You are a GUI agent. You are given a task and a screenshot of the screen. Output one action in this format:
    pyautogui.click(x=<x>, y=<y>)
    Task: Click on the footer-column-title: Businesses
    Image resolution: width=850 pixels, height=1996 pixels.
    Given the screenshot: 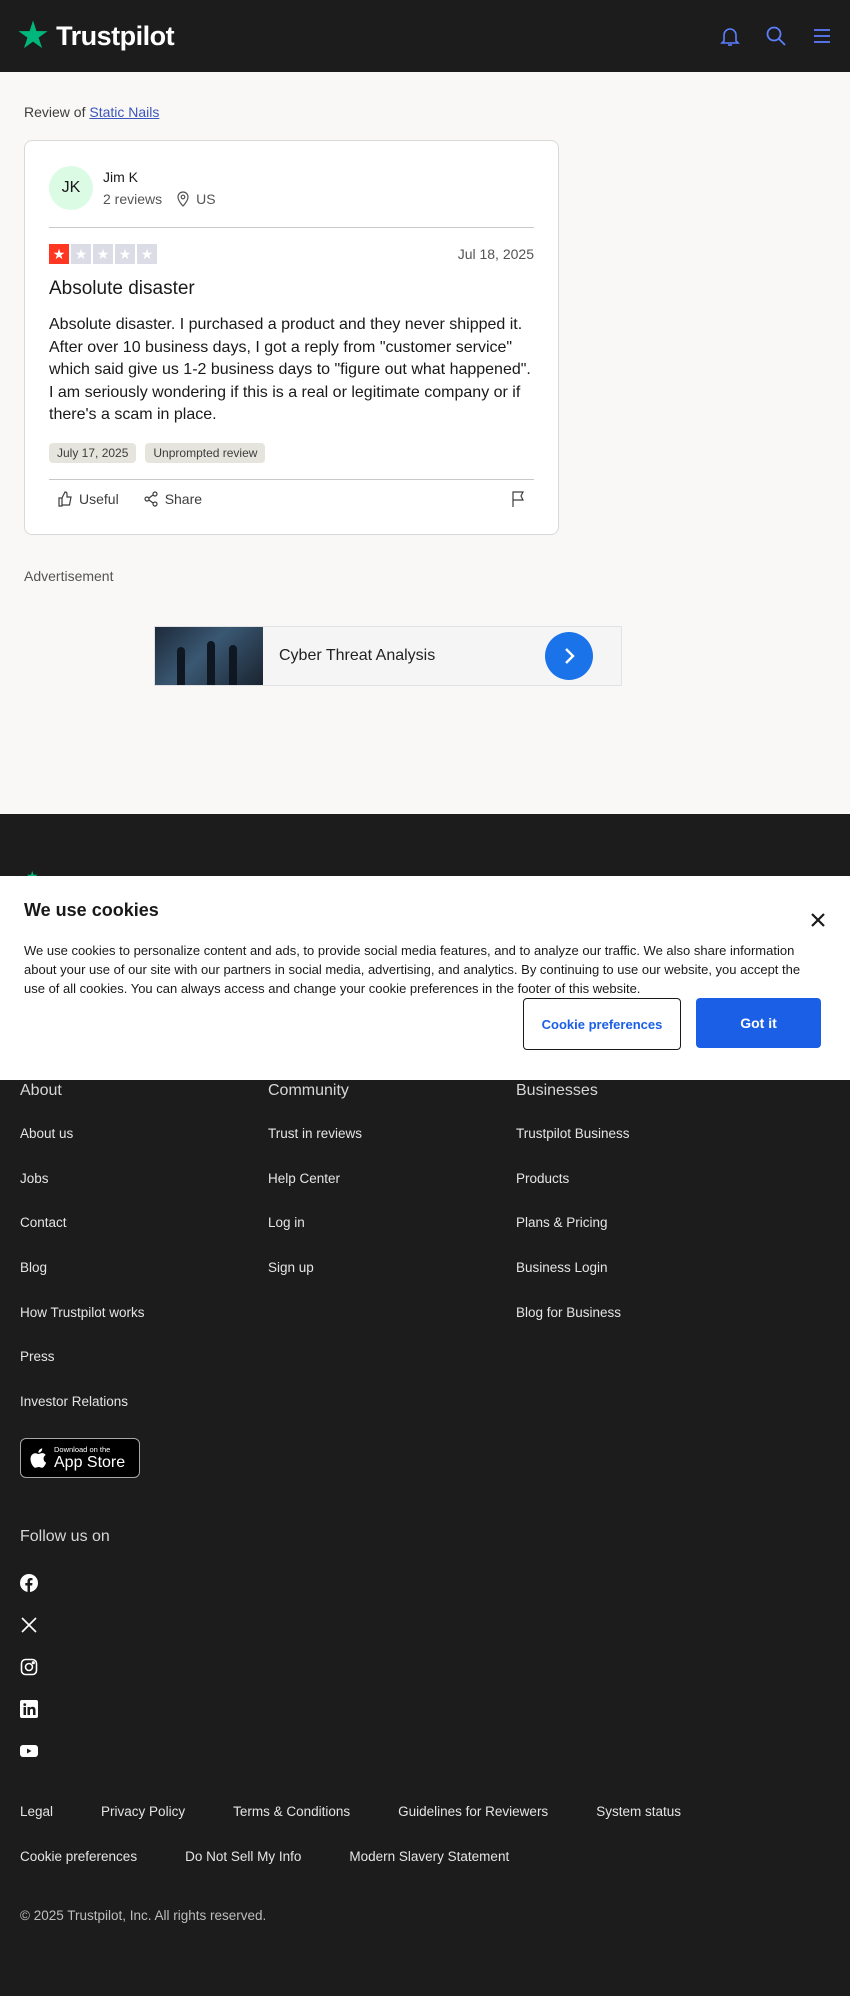 What is the action you would take?
    pyautogui.click(x=557, y=1090)
    